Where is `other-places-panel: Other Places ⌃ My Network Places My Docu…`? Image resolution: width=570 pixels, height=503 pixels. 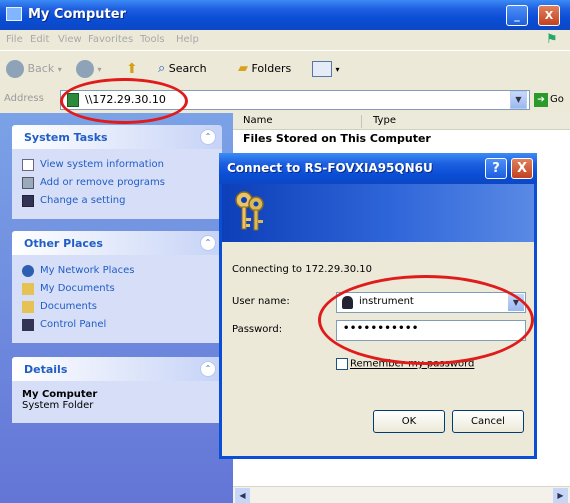 other-places-panel: Other Places ⌃ My Network Places My Docu… is located at coordinates (117, 287).